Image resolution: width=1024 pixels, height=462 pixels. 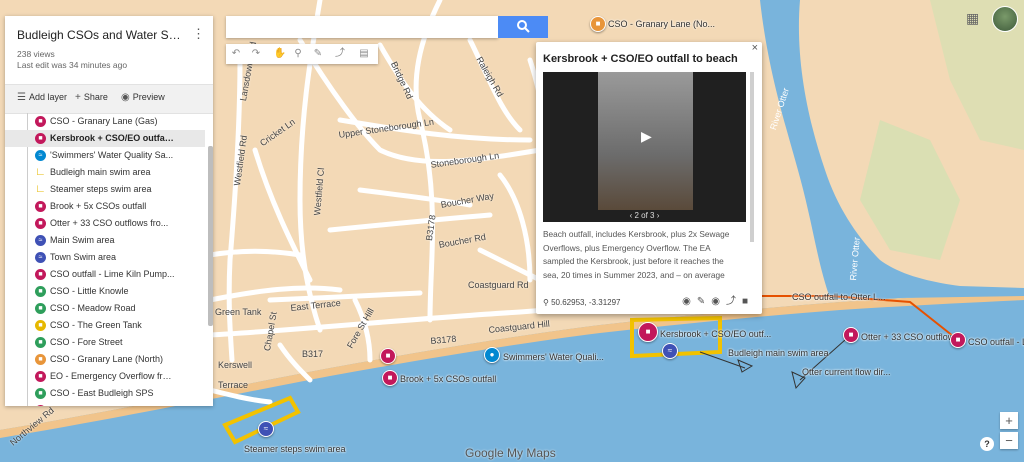 I want to click on coords-text: 50.62953, -3.31297, so click(x=586, y=302).